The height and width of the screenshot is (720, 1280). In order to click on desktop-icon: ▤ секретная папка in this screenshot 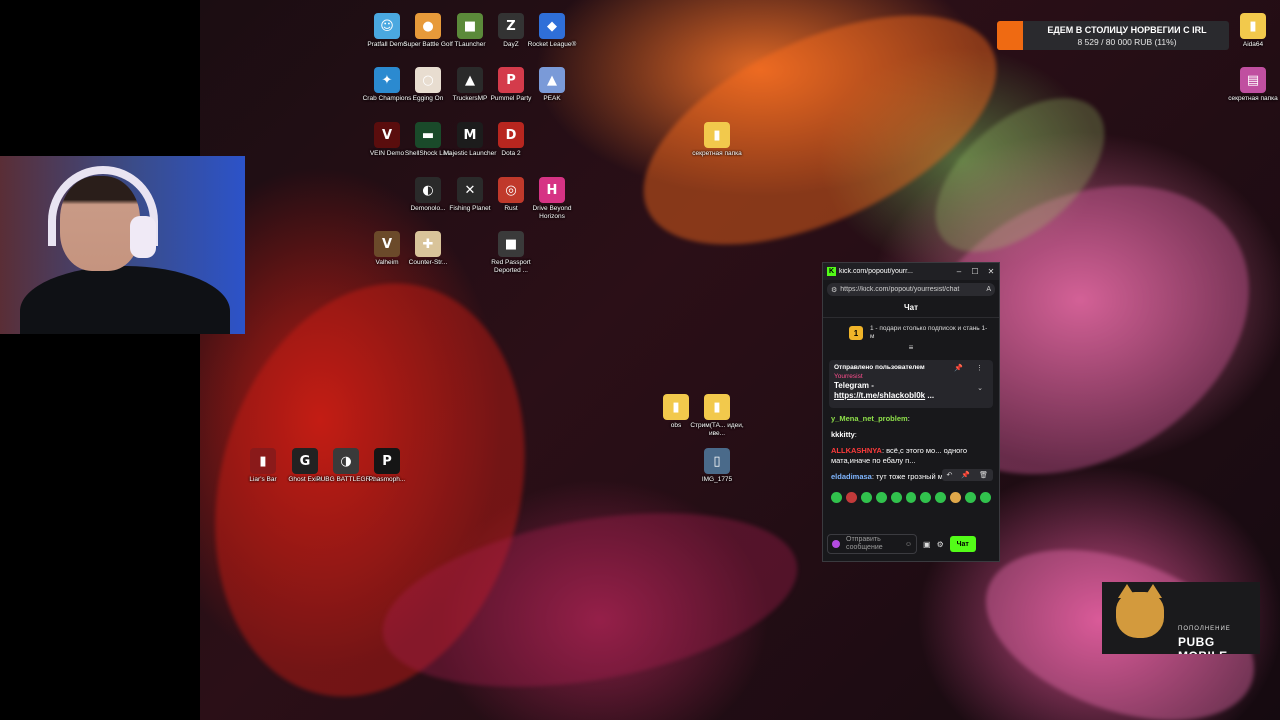, I will do `click(1251, 85)`.